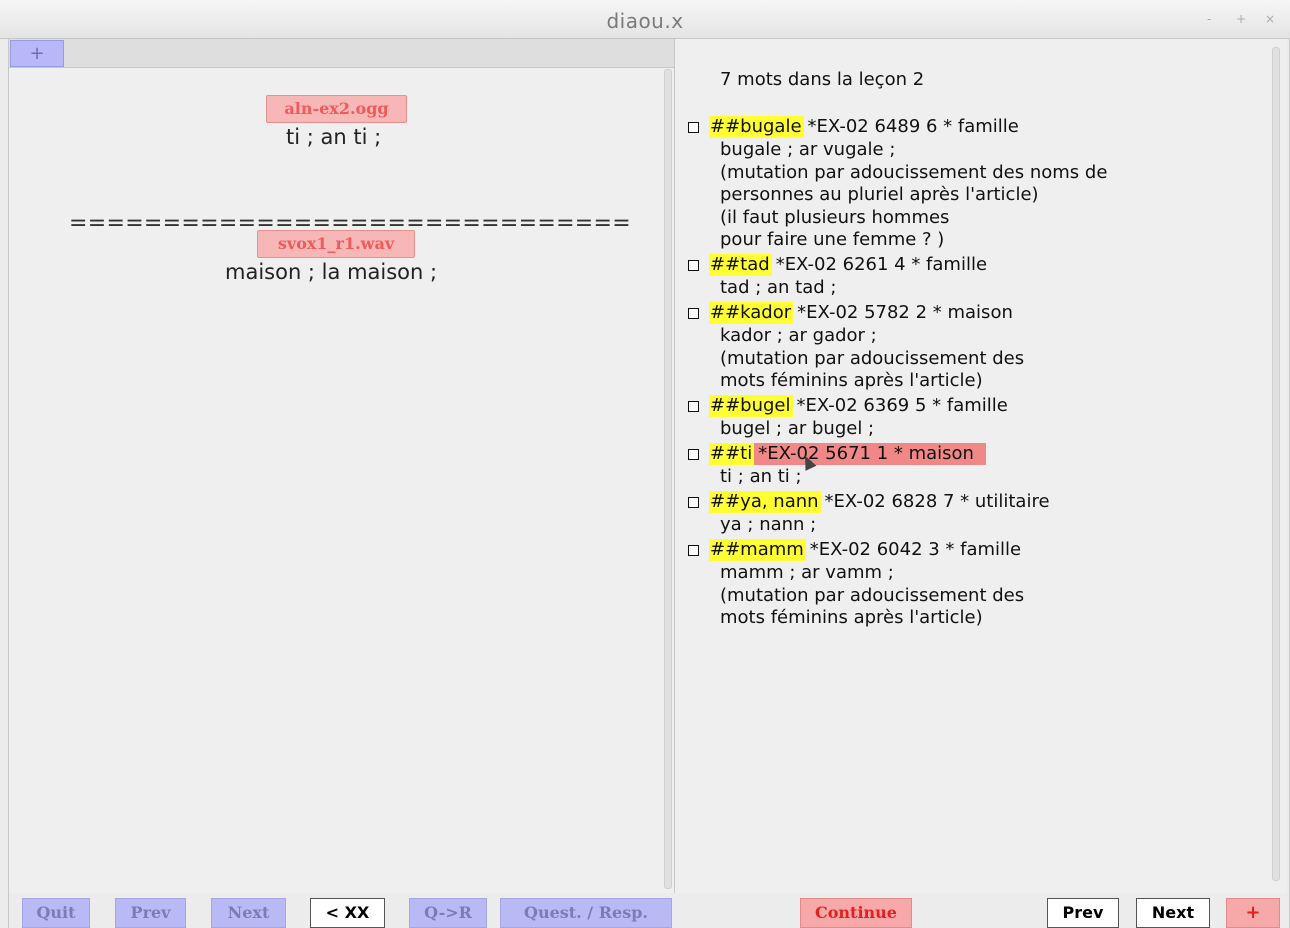  What do you see at coordinates (808, 149) in the screenshot?
I see `entry-line: bugale ; ar vugale ;` at bounding box center [808, 149].